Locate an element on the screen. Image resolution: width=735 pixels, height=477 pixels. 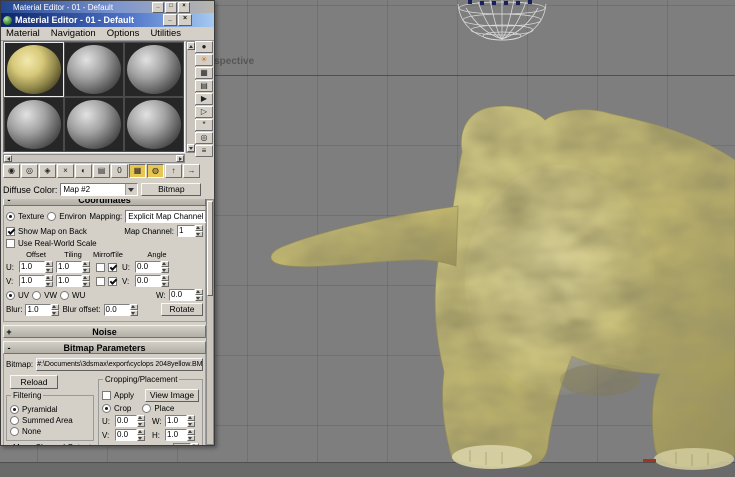
sample-uv-tiling-icon: ▤ is located at coordinates (204, 86).